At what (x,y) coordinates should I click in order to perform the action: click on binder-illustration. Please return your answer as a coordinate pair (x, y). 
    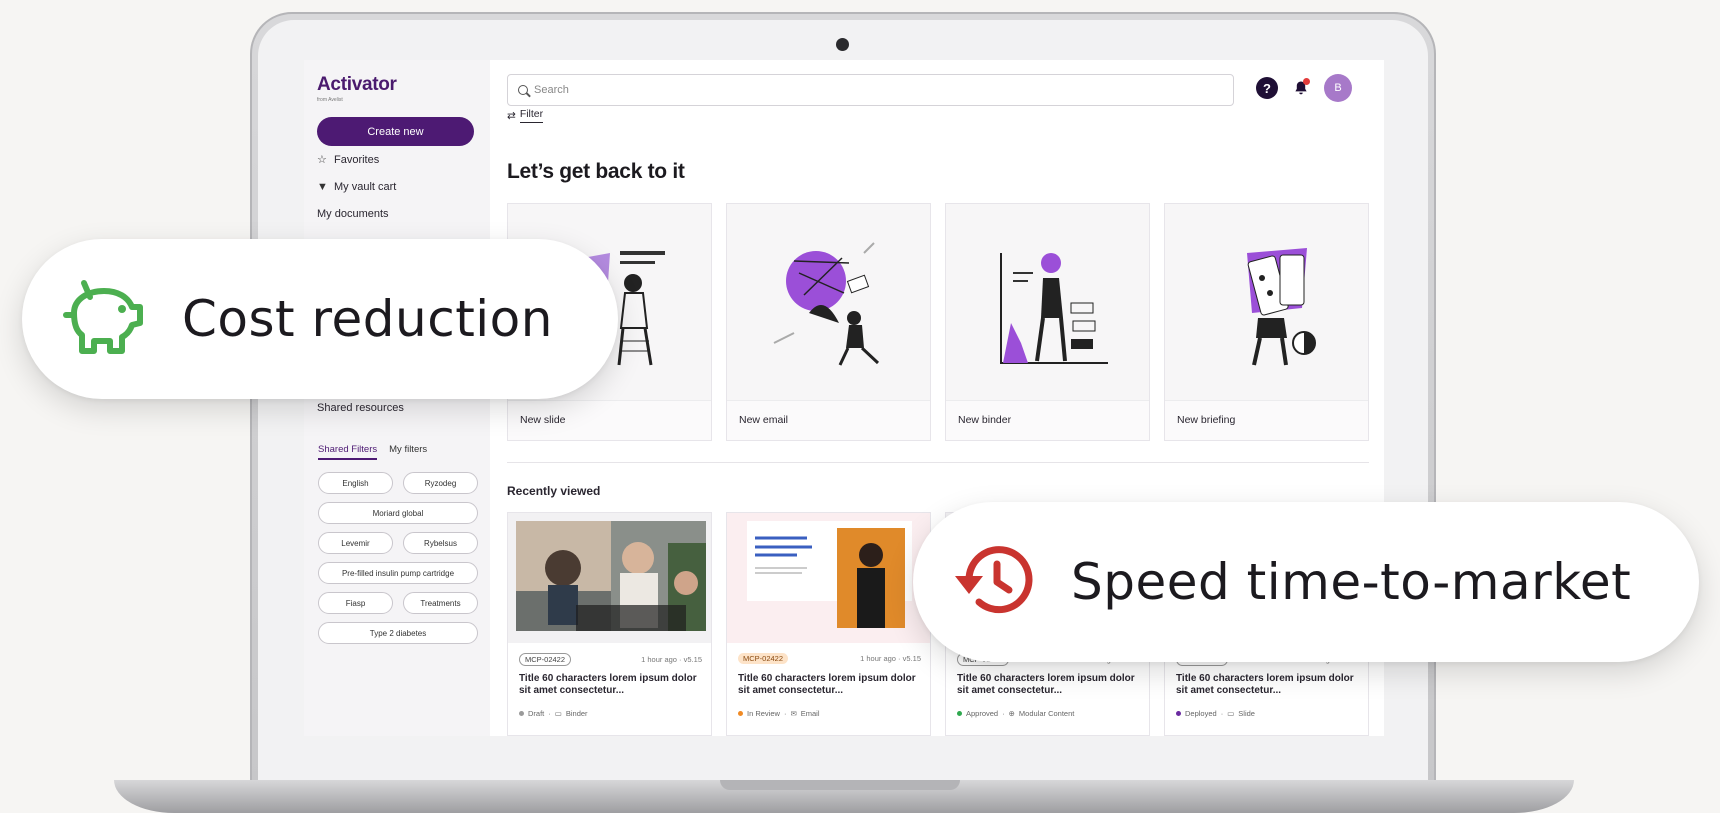
    Looking at the image, I should click on (1047, 303).